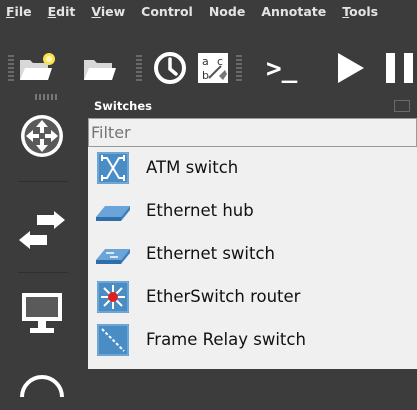 The width and height of the screenshot is (417, 410). I want to click on menu-node: Node, so click(227, 11).